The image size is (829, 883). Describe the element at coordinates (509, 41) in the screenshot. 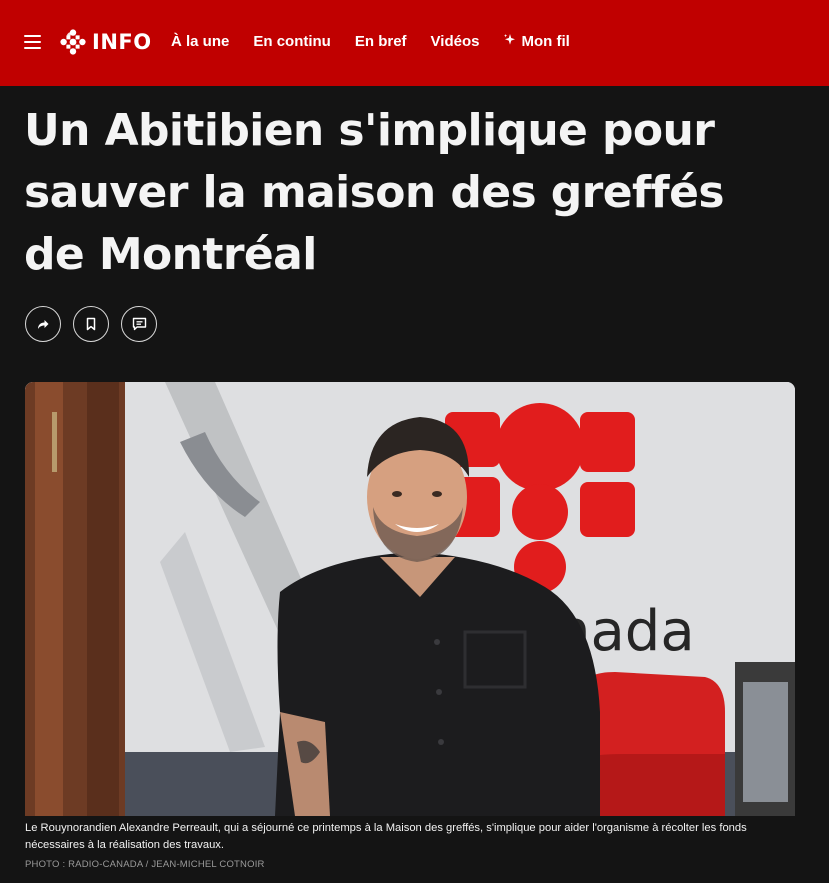

I see `sparkle-icon` at that location.